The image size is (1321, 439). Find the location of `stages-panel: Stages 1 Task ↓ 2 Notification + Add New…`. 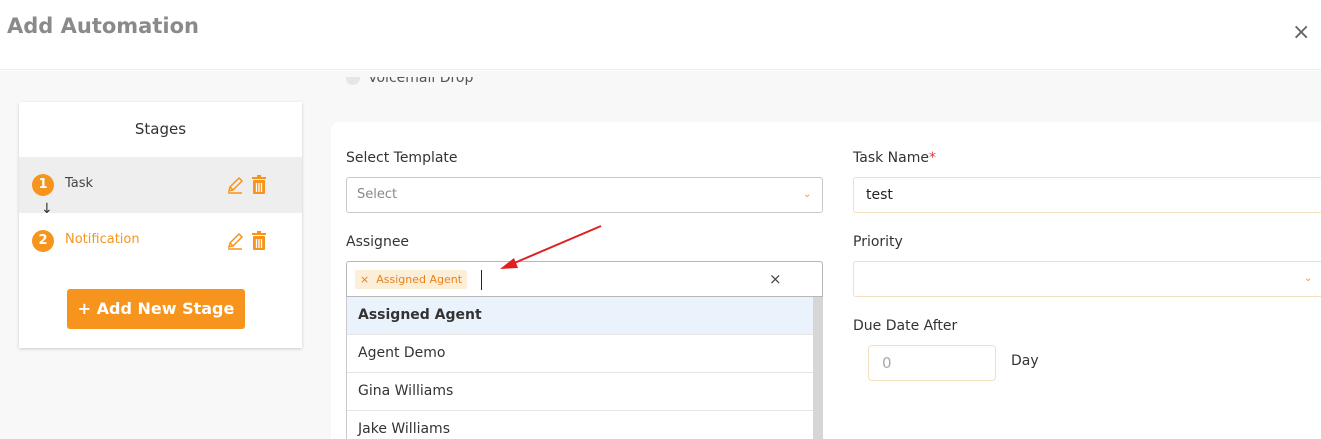

stages-panel: Stages 1 Task ↓ 2 Notification + Add New… is located at coordinates (160, 225).